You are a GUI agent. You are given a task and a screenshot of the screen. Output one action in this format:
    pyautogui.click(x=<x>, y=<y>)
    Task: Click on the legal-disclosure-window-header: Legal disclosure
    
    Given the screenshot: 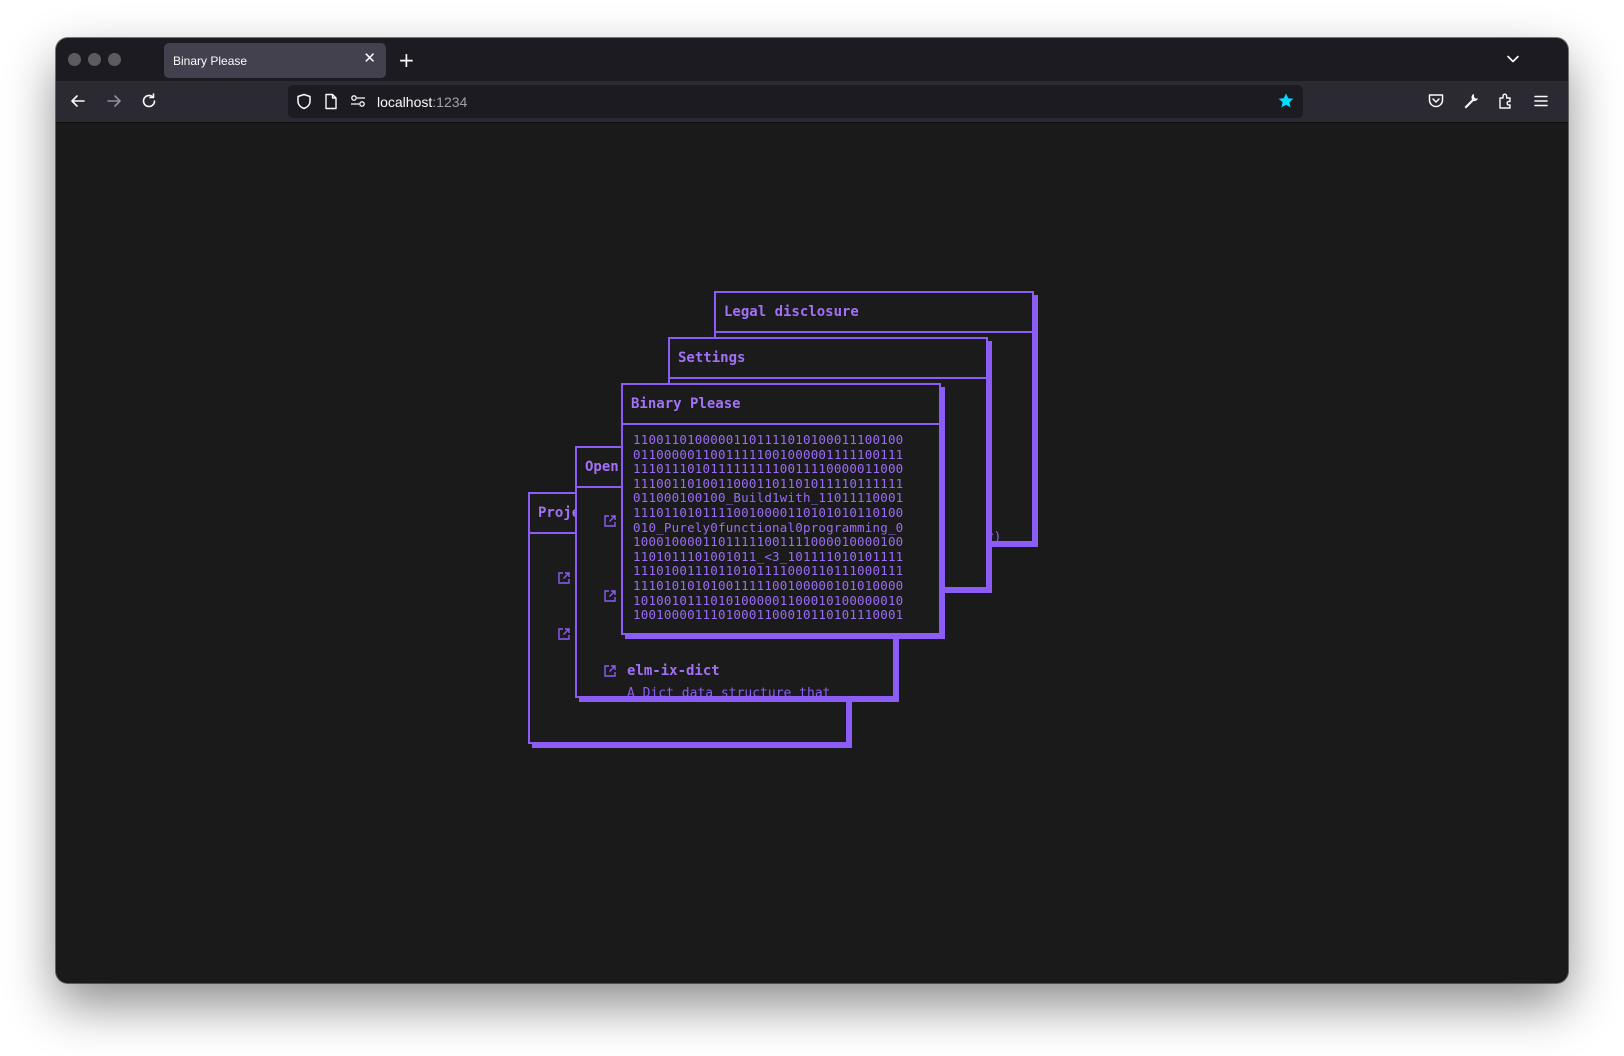 What is the action you would take?
    pyautogui.click(x=874, y=313)
    